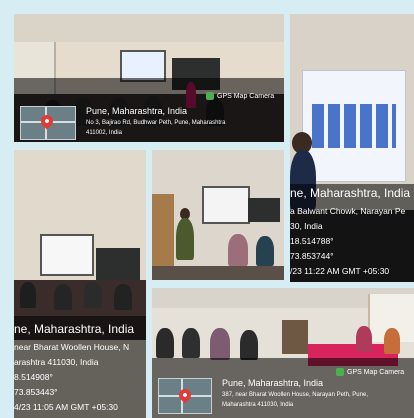 This screenshot has width=414, height=418. I want to click on podium, so click(295, 337).